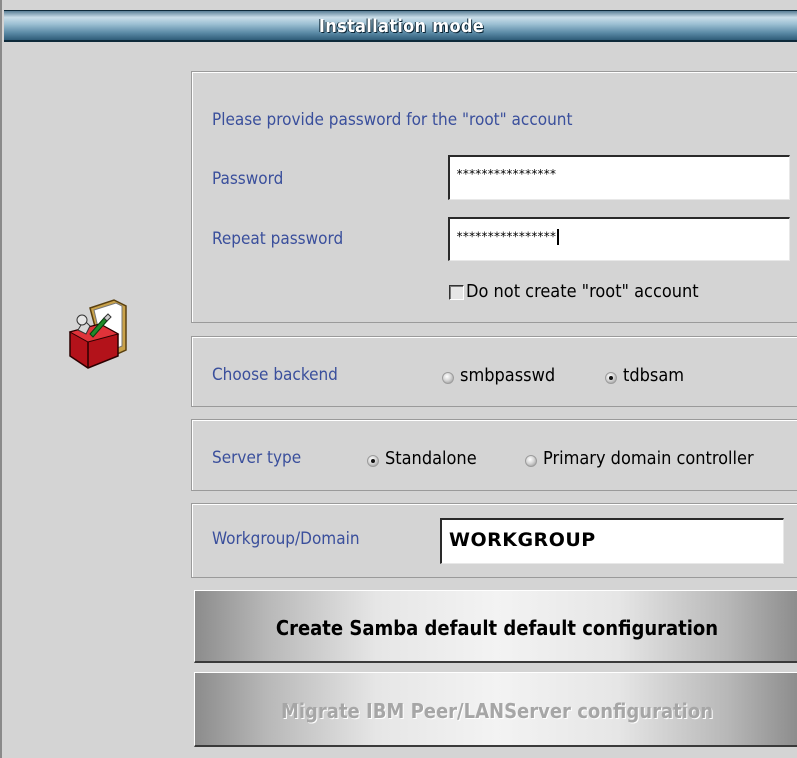 This screenshot has height=758, width=797. What do you see at coordinates (611, 378) in the screenshot?
I see `tdbsam-radio` at bounding box center [611, 378].